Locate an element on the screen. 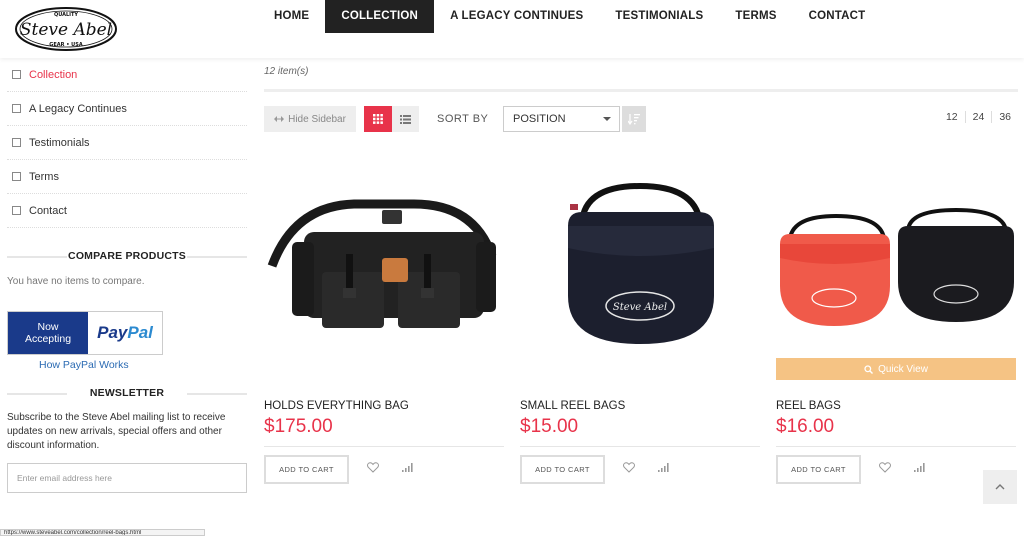 This screenshot has width=1024, height=546. product-card: Quick View REEL BAGS $16.00 ADD TO CART is located at coordinates (896, 317).